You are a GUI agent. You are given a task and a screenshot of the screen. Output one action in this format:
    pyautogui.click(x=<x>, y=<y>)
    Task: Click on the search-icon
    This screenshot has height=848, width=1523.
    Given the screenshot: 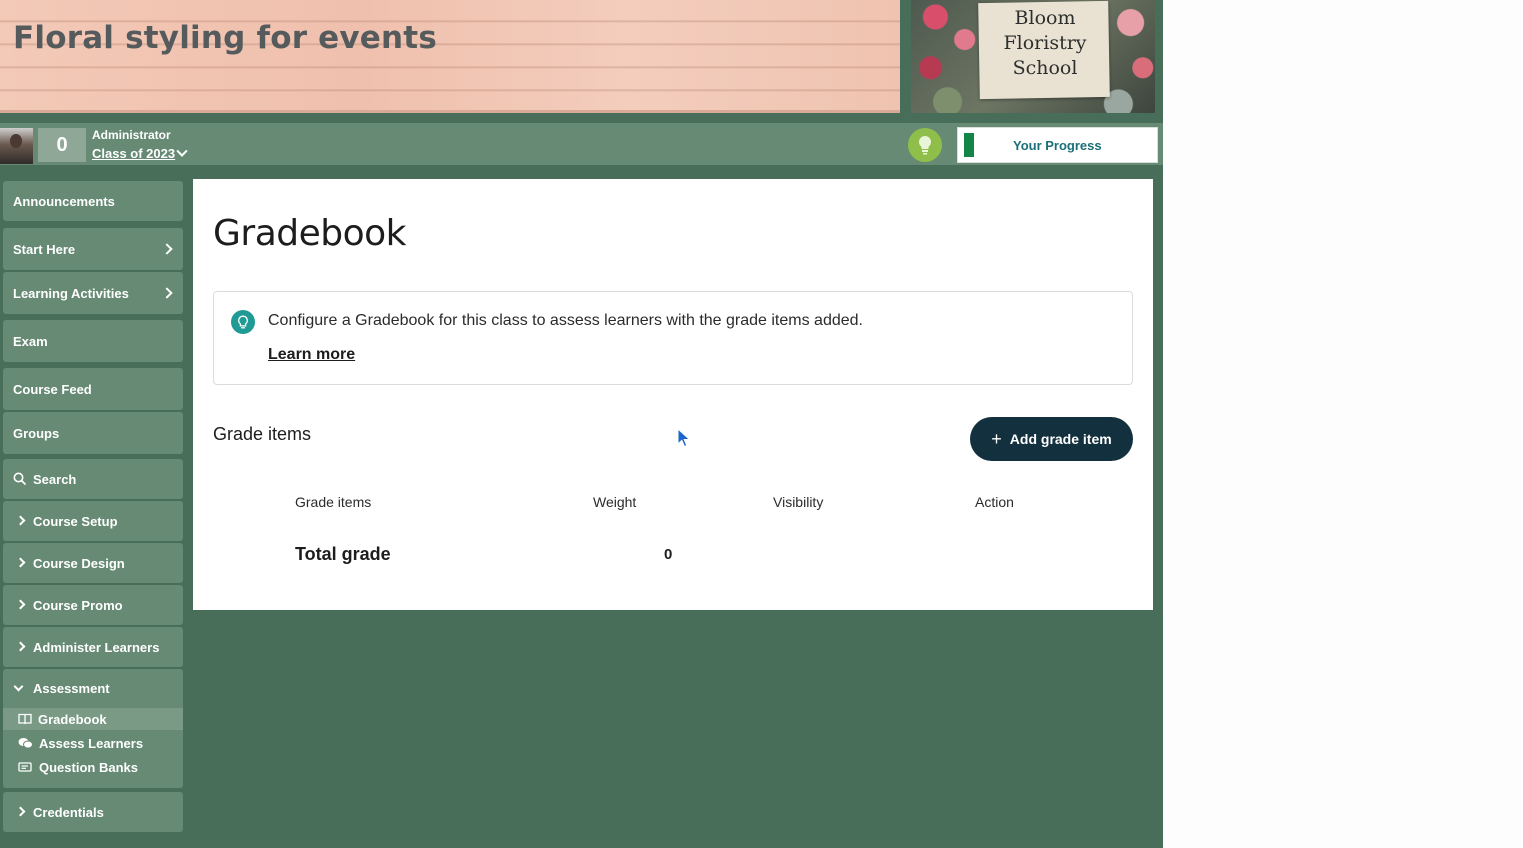 What is the action you would take?
    pyautogui.click(x=20, y=479)
    